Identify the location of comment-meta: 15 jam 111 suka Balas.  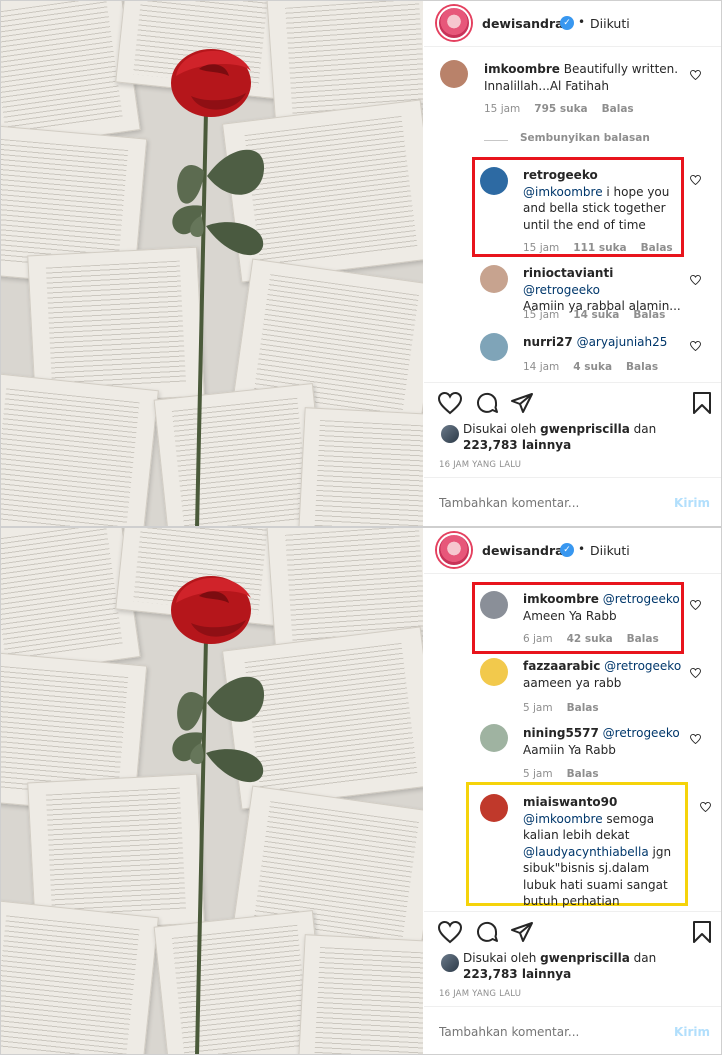
(605, 248).